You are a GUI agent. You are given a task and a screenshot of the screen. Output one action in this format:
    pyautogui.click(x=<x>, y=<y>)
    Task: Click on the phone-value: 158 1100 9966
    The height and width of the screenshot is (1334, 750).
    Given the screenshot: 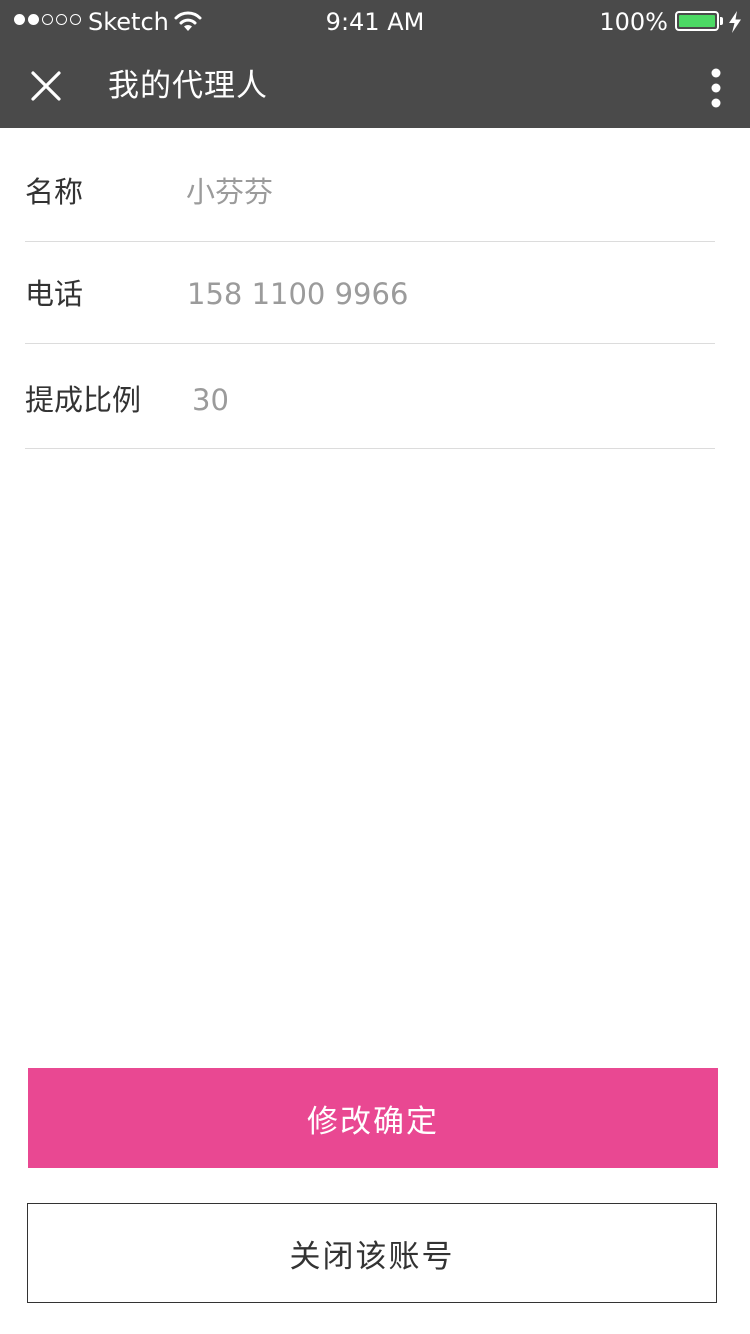 What is the action you would take?
    pyautogui.click(x=297, y=294)
    